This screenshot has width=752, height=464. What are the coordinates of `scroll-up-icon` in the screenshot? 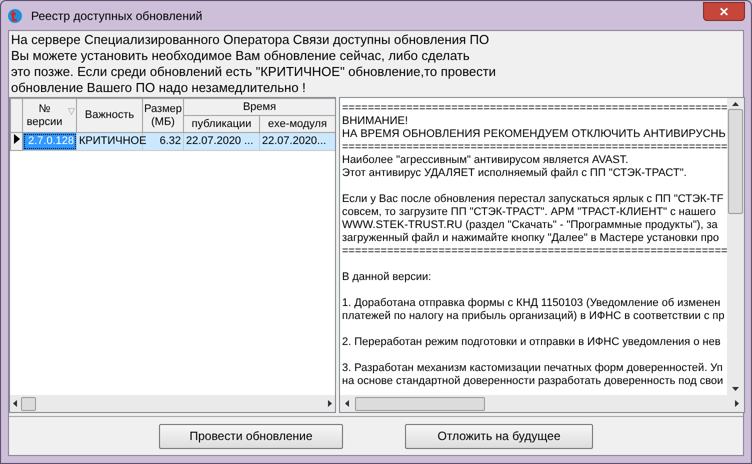 It's located at (736, 104).